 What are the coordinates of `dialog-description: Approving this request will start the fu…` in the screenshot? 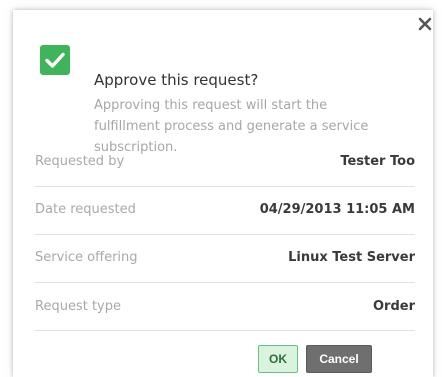 It's located at (231, 126).